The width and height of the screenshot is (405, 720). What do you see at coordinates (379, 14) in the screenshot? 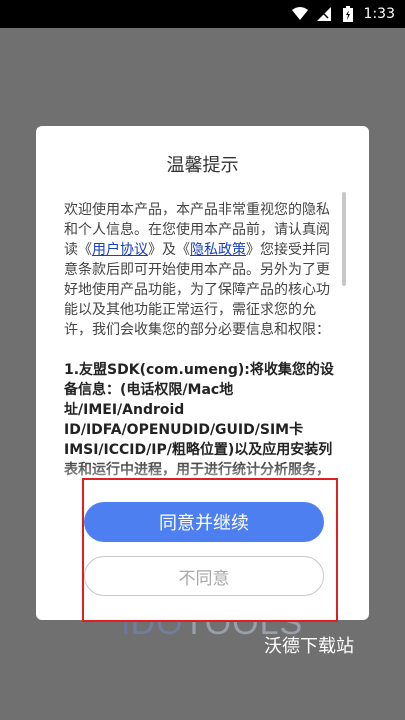
I see `status-time: 1:33` at bounding box center [379, 14].